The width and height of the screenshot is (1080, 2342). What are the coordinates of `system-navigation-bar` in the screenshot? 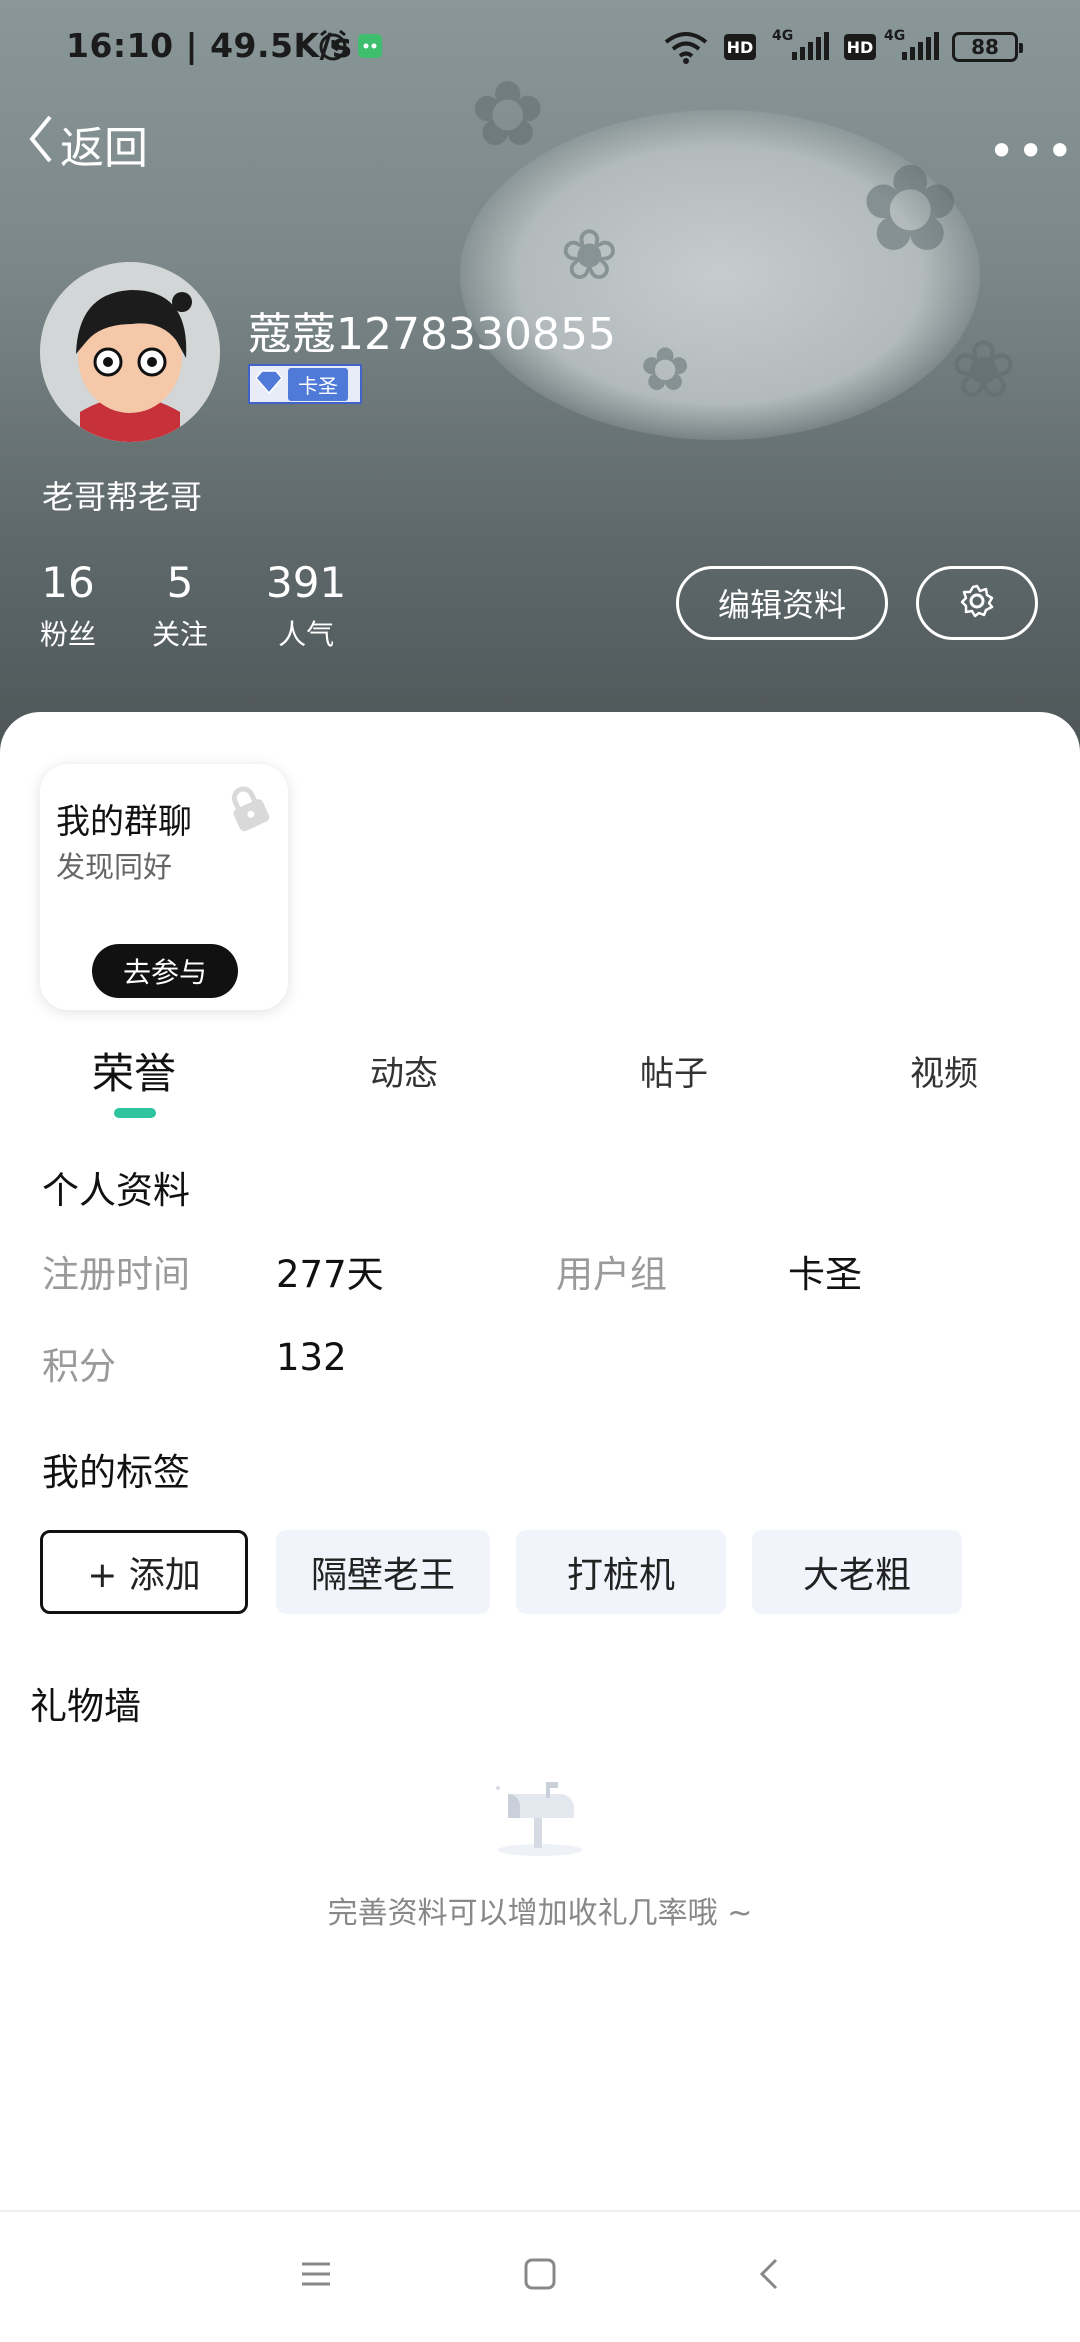 It's located at (540, 2276).